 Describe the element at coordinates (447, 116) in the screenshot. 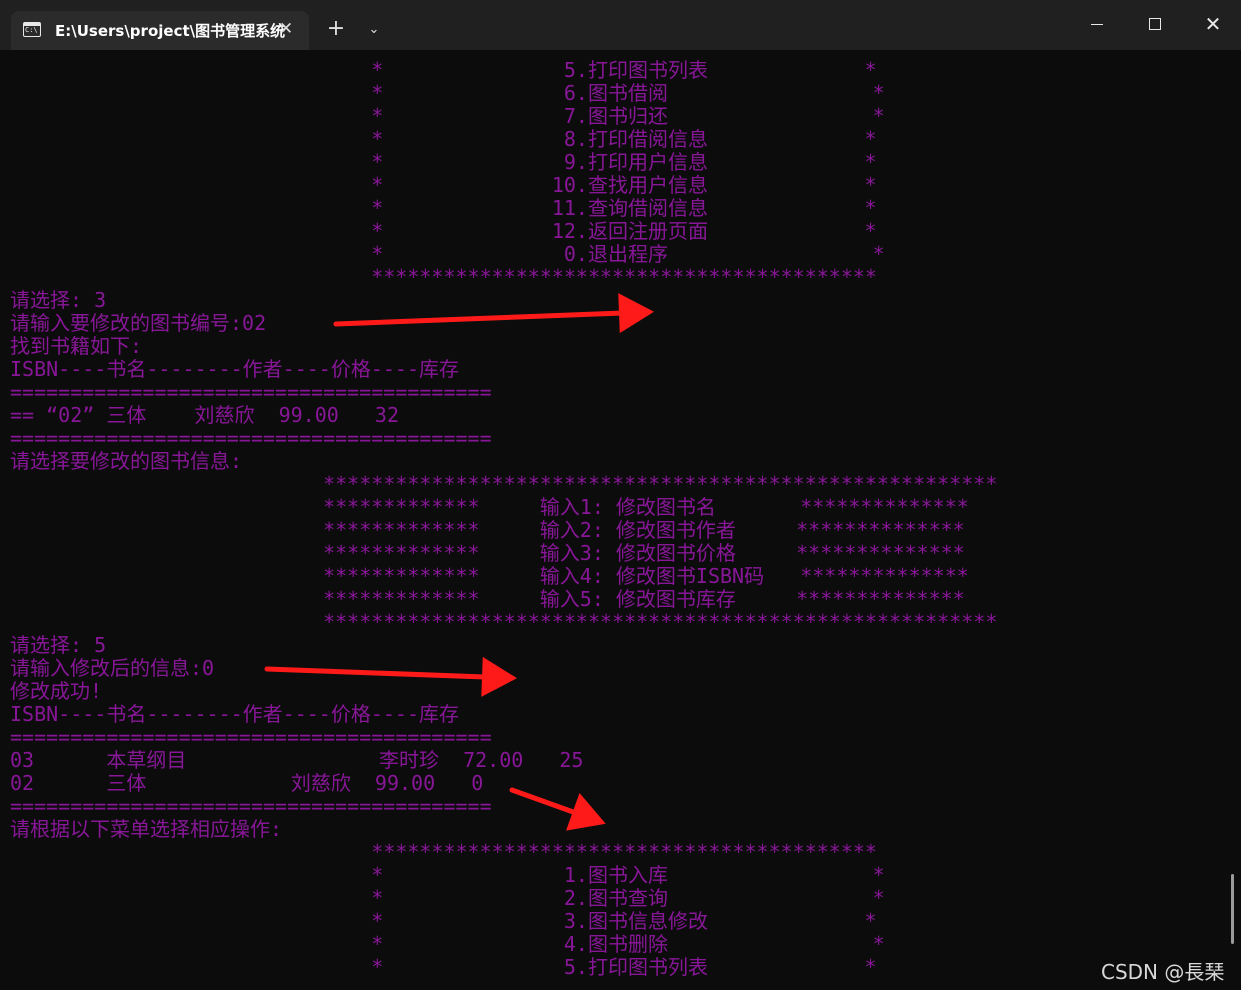

I see `console-line: * 7.图书归还 *` at that location.